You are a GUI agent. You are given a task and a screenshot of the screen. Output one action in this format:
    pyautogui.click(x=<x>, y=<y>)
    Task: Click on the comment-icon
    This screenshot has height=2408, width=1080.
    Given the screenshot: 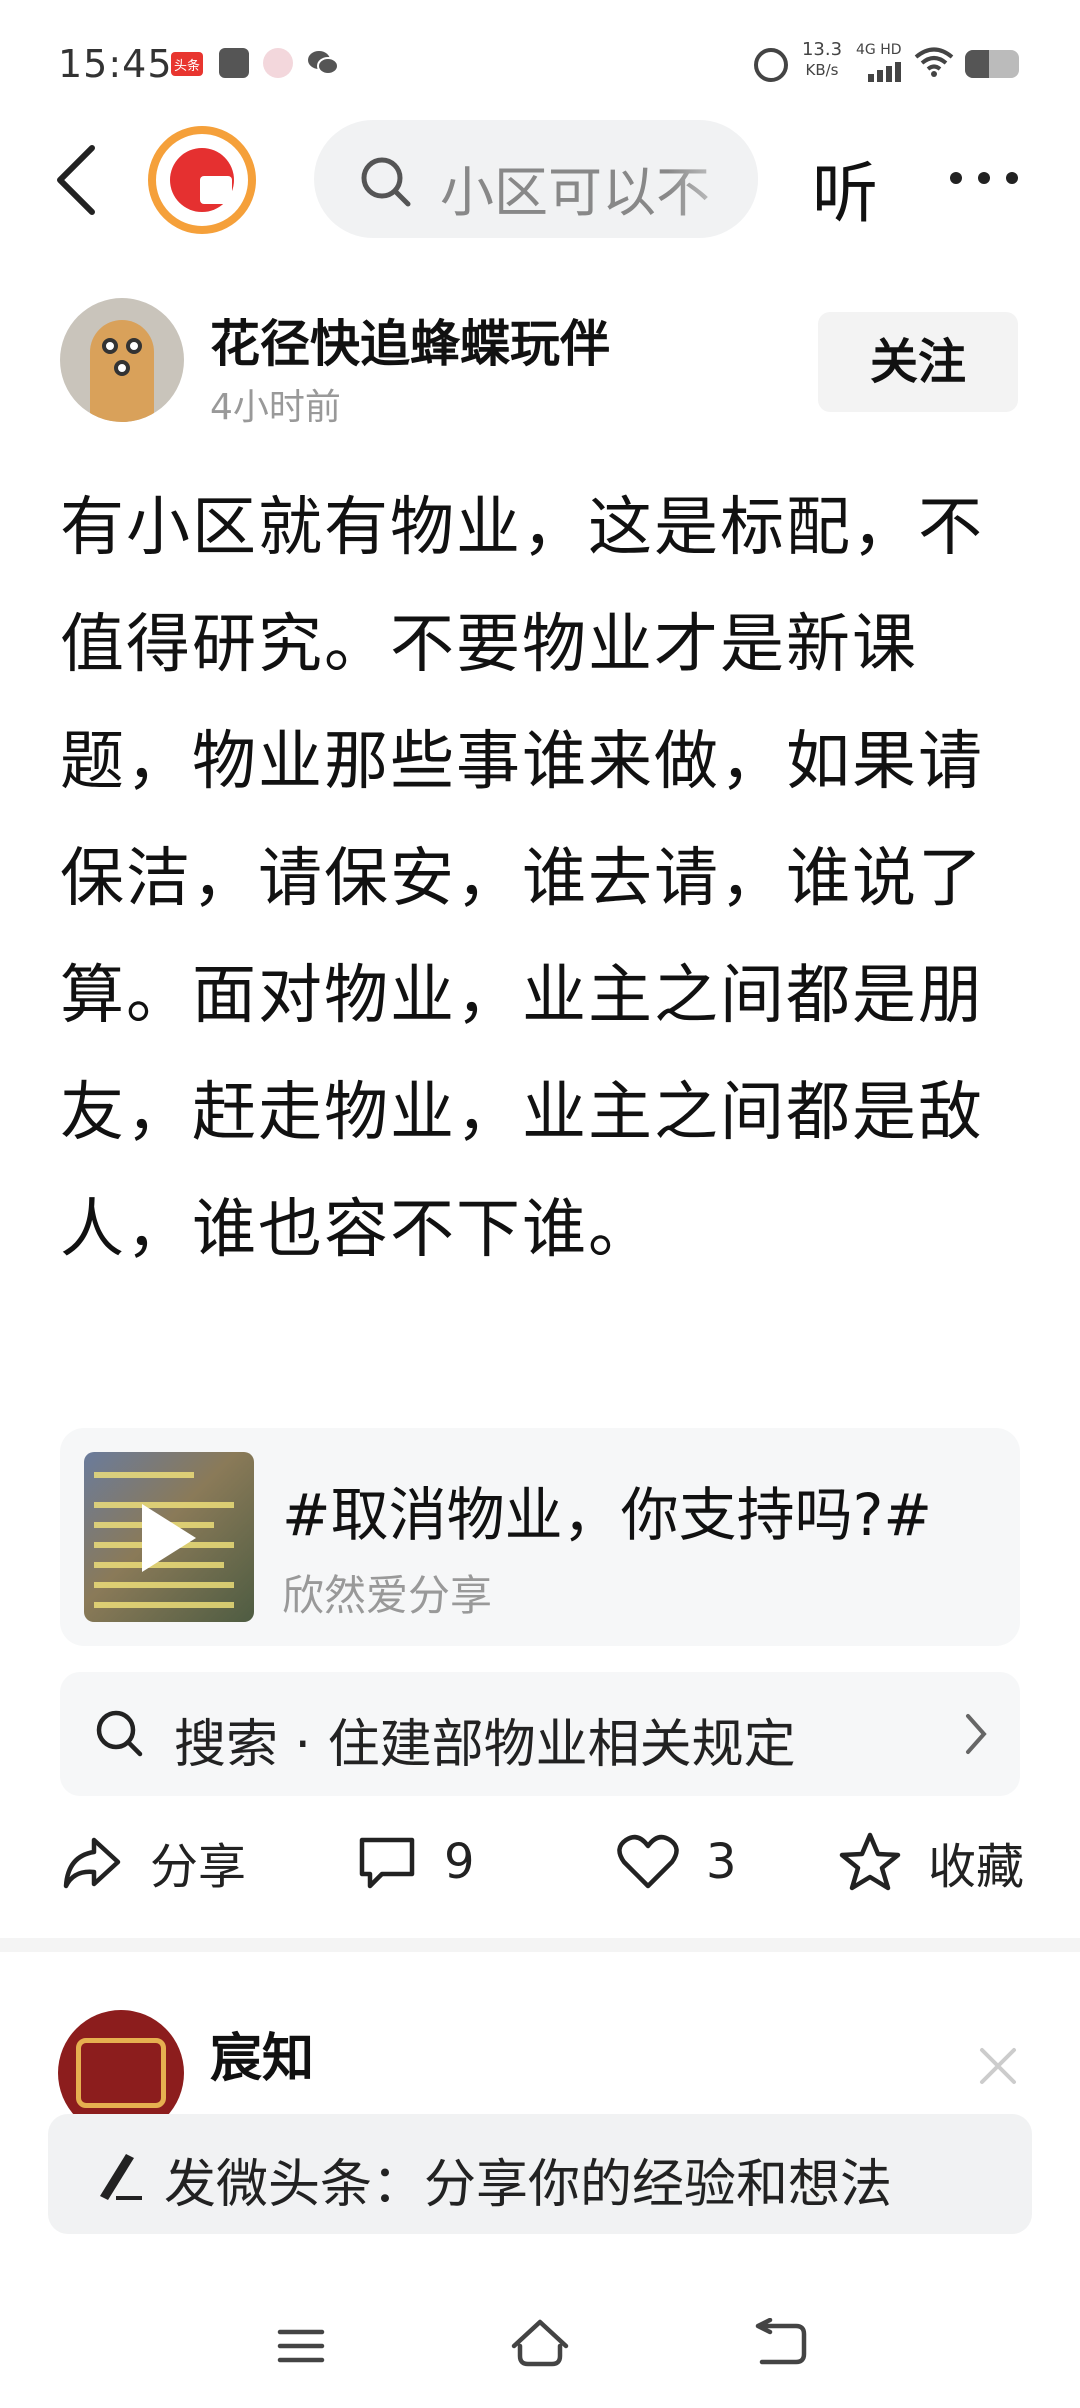 What is the action you would take?
    pyautogui.click(x=387, y=1863)
    